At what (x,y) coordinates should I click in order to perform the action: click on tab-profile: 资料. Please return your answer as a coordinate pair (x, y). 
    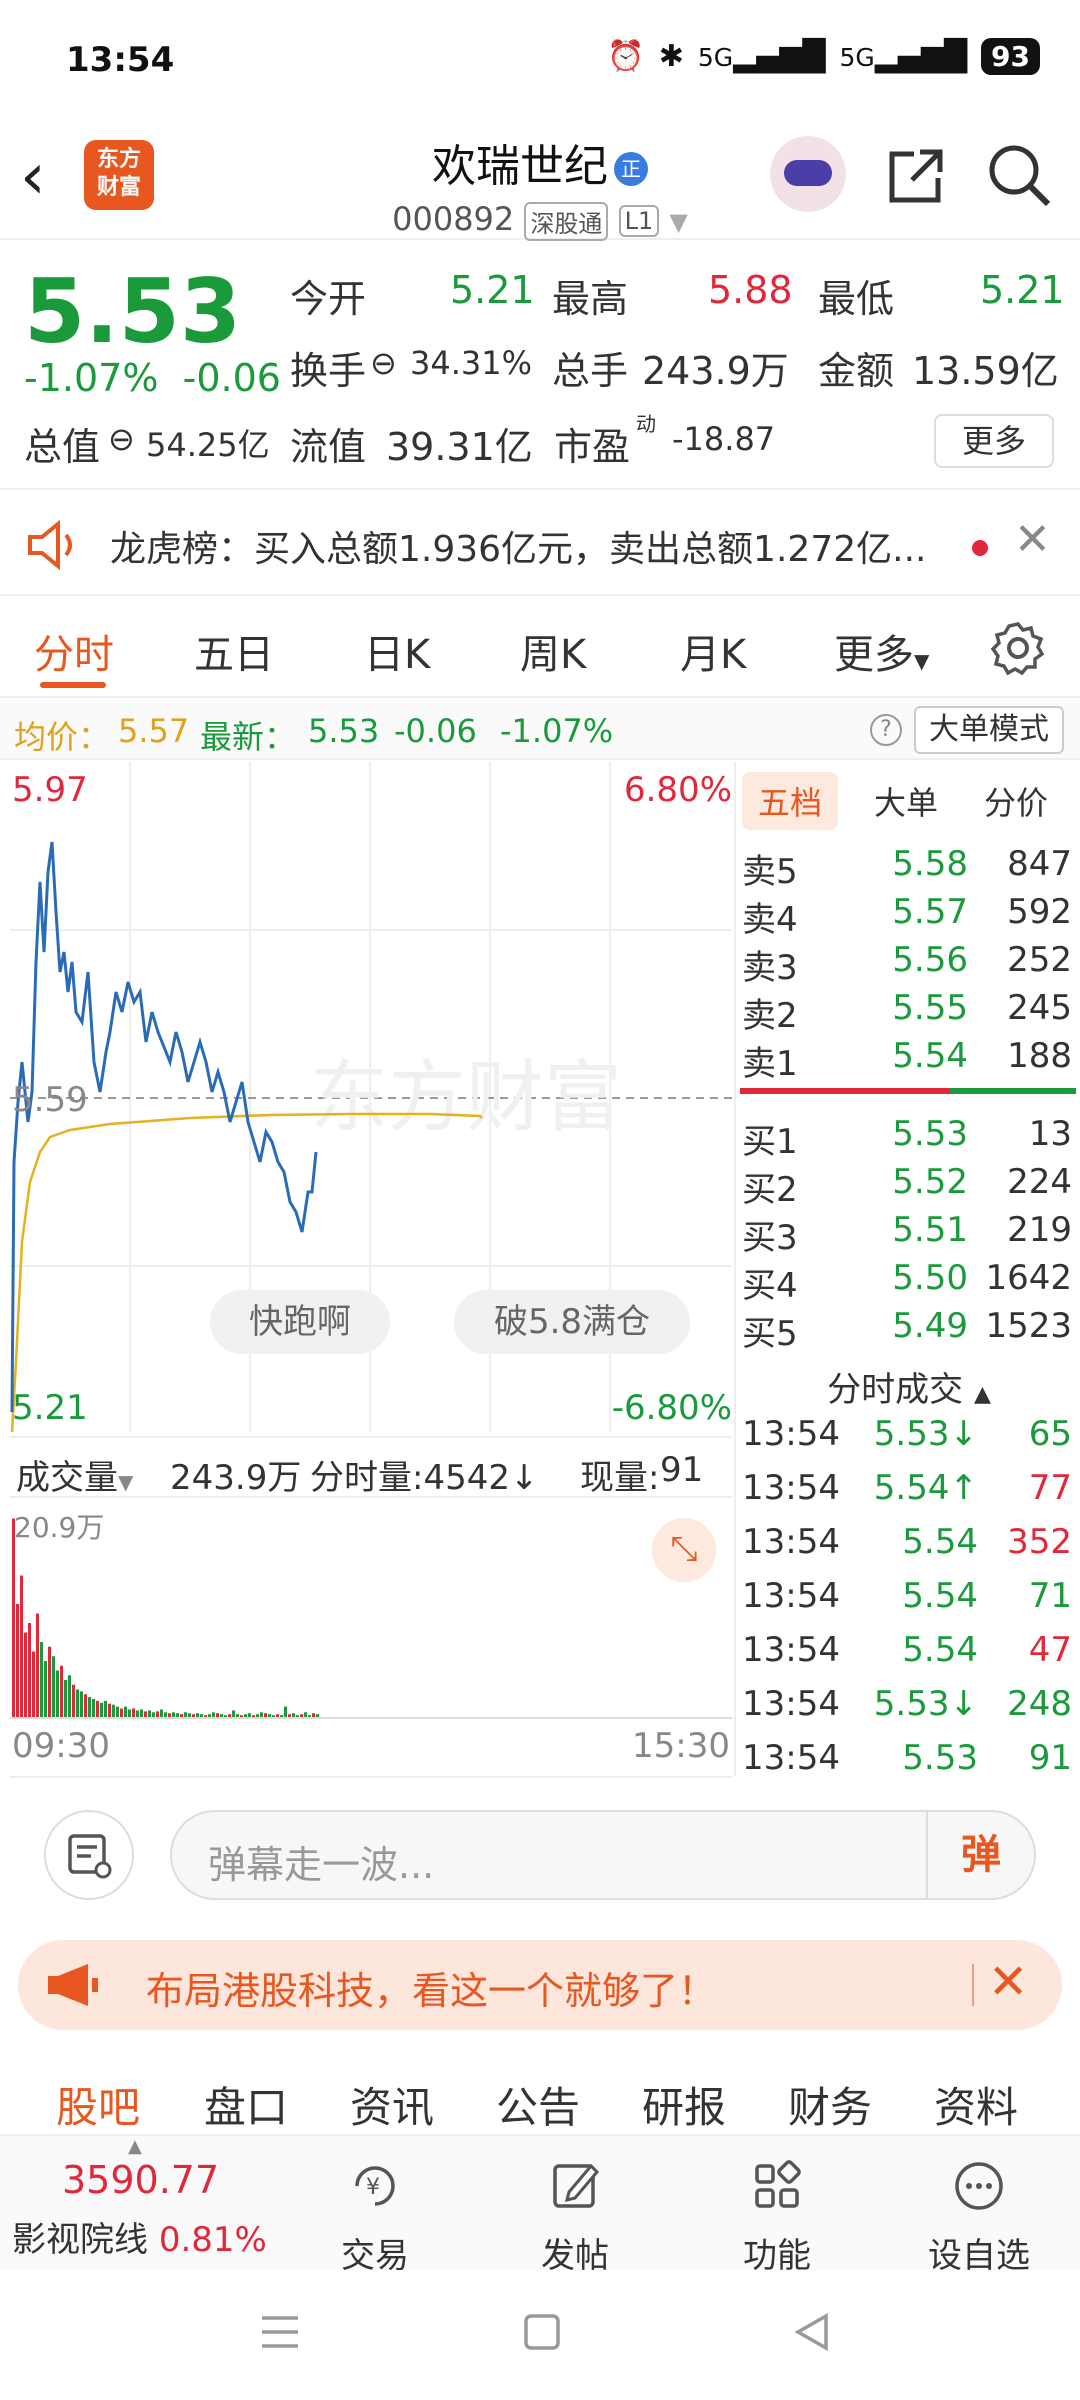
    Looking at the image, I should click on (976, 2104).